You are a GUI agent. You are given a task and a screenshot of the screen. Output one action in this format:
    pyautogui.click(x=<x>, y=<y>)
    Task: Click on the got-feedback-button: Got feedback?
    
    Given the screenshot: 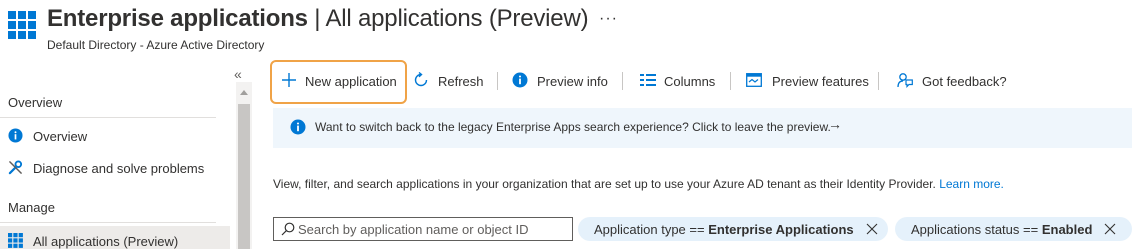 What is the action you would take?
    pyautogui.click(x=957, y=80)
    